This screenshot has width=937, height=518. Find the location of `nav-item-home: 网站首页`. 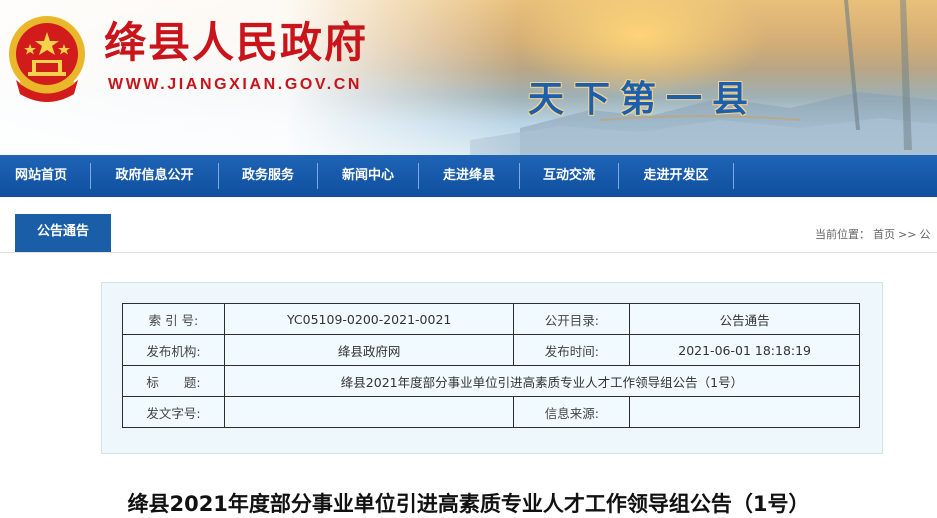

nav-item-home: 网站首页 is located at coordinates (41, 176).